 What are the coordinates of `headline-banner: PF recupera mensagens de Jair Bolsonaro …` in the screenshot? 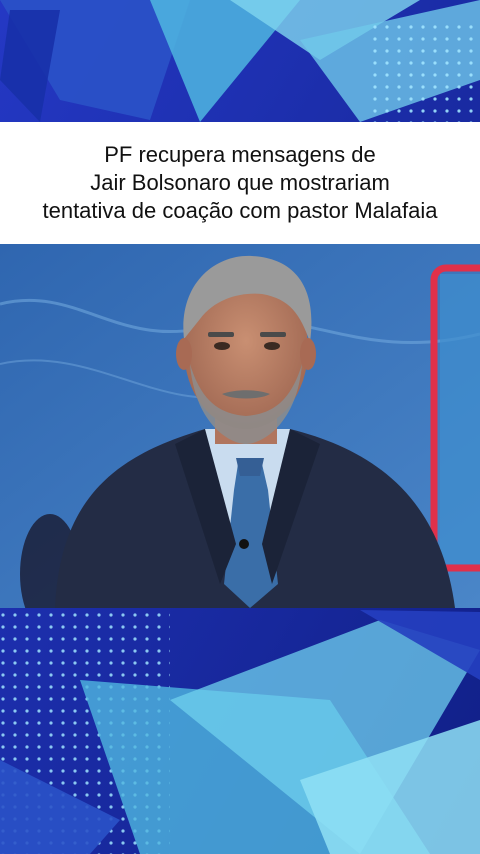 It's located at (240, 183).